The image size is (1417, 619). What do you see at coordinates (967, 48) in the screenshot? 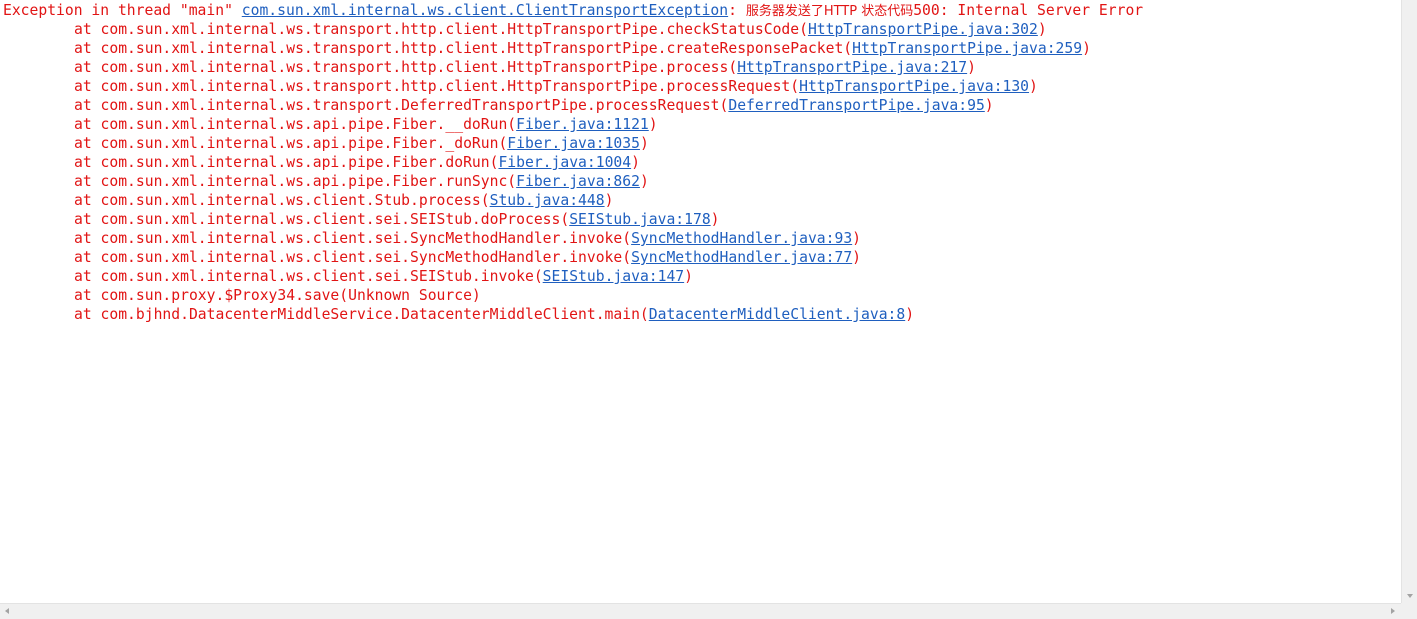
I see `frame-location-link: HttpTransportPipe.java:259` at bounding box center [967, 48].